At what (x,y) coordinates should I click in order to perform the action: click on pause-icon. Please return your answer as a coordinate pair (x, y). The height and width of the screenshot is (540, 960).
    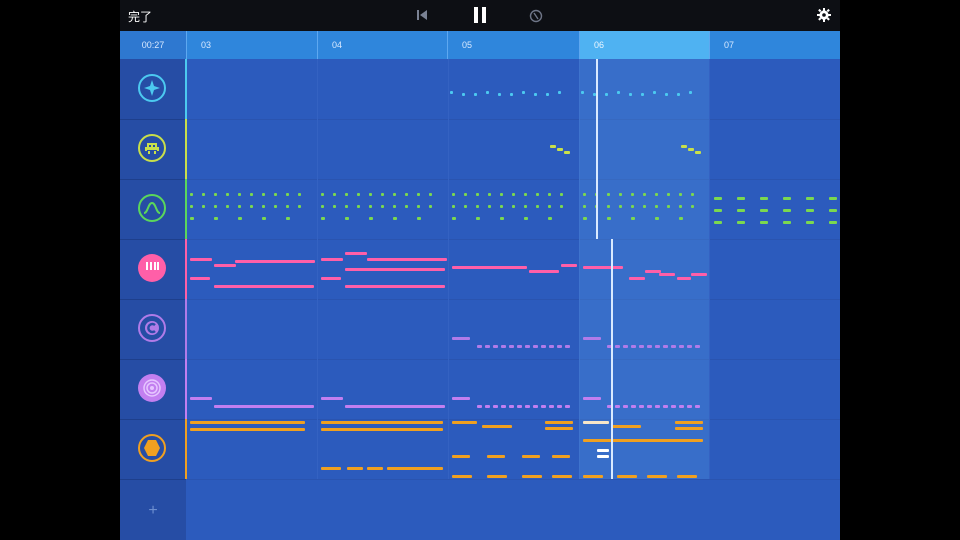
    Looking at the image, I should click on (480, 15).